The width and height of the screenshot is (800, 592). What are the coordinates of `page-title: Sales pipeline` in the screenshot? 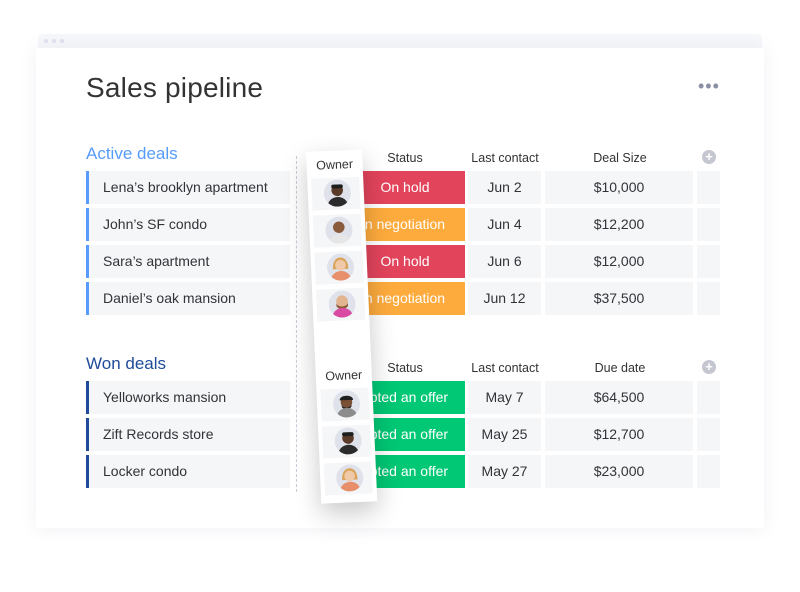 It's located at (175, 87).